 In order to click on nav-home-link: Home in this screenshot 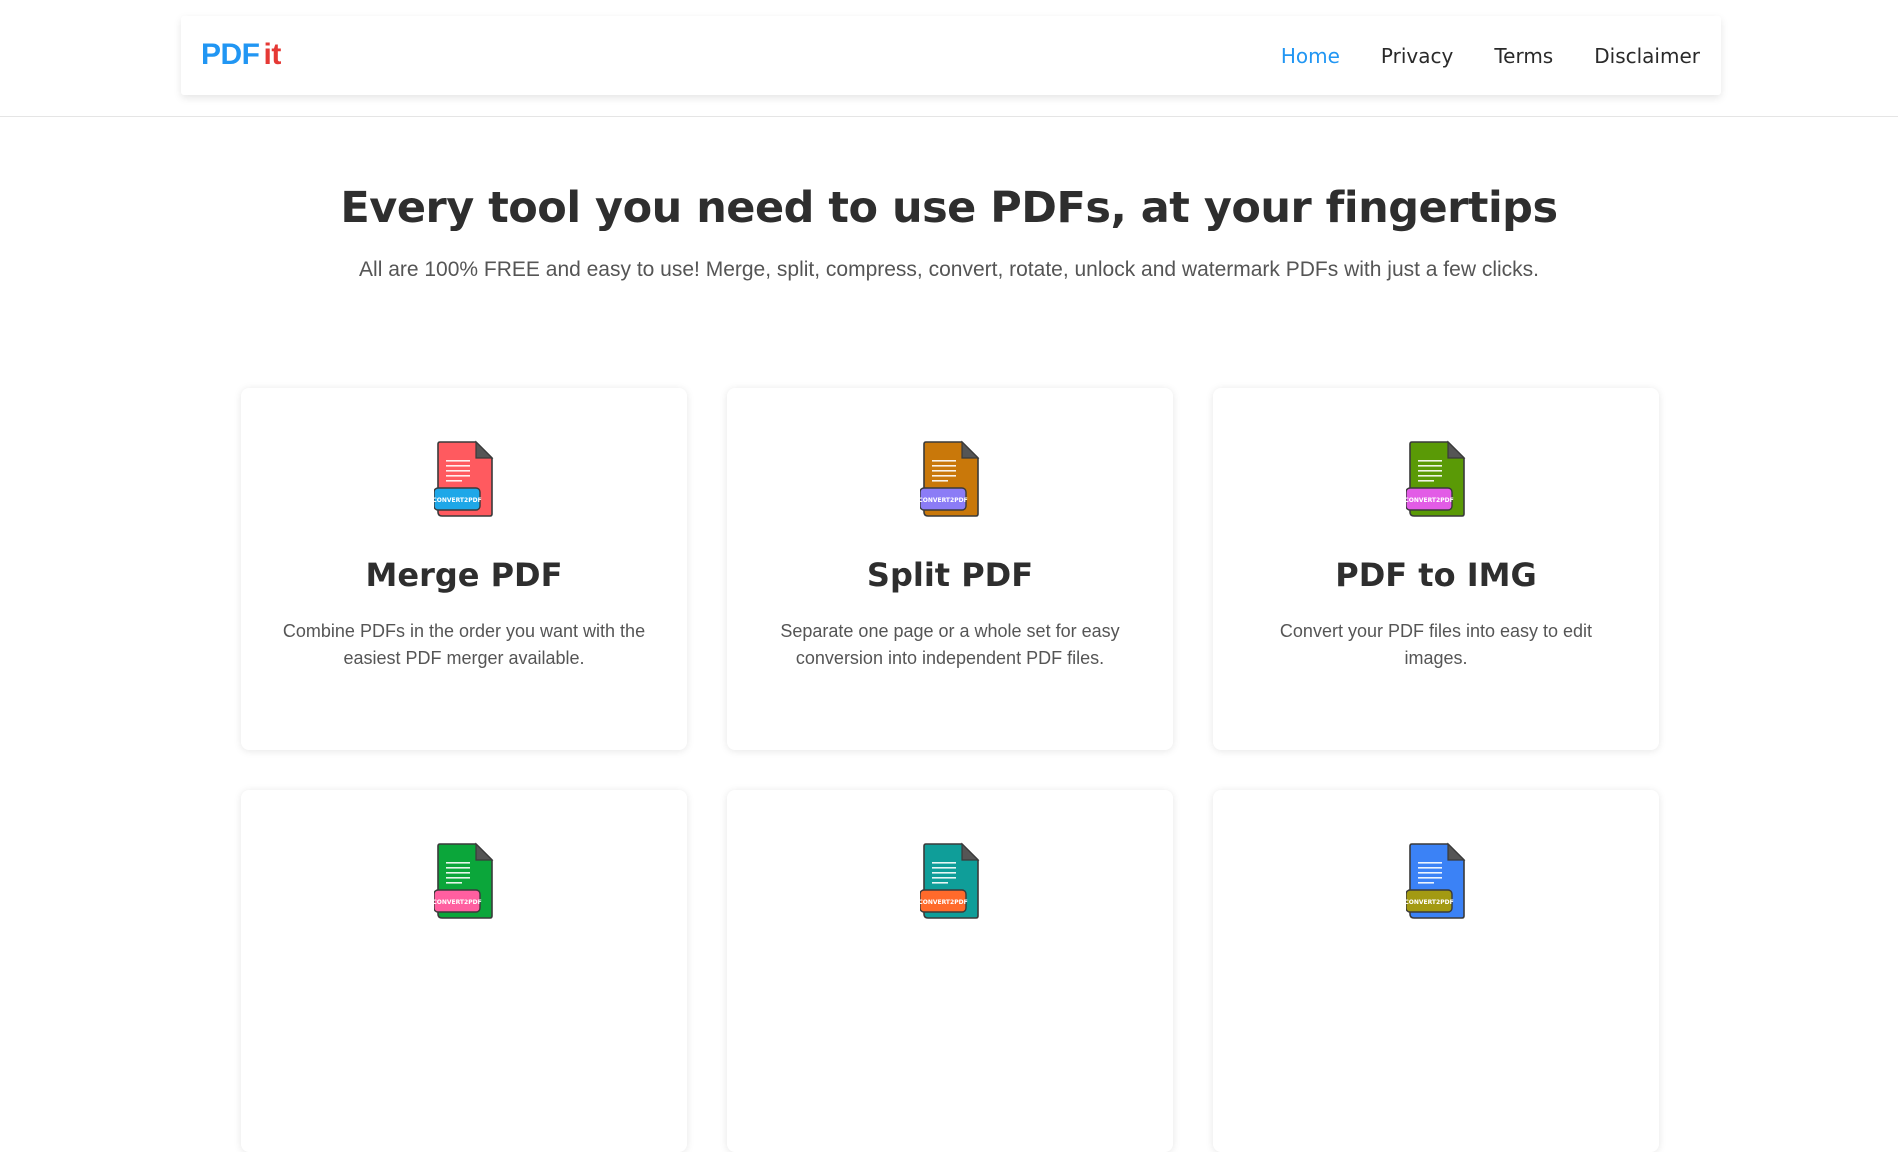, I will do `click(1310, 56)`.